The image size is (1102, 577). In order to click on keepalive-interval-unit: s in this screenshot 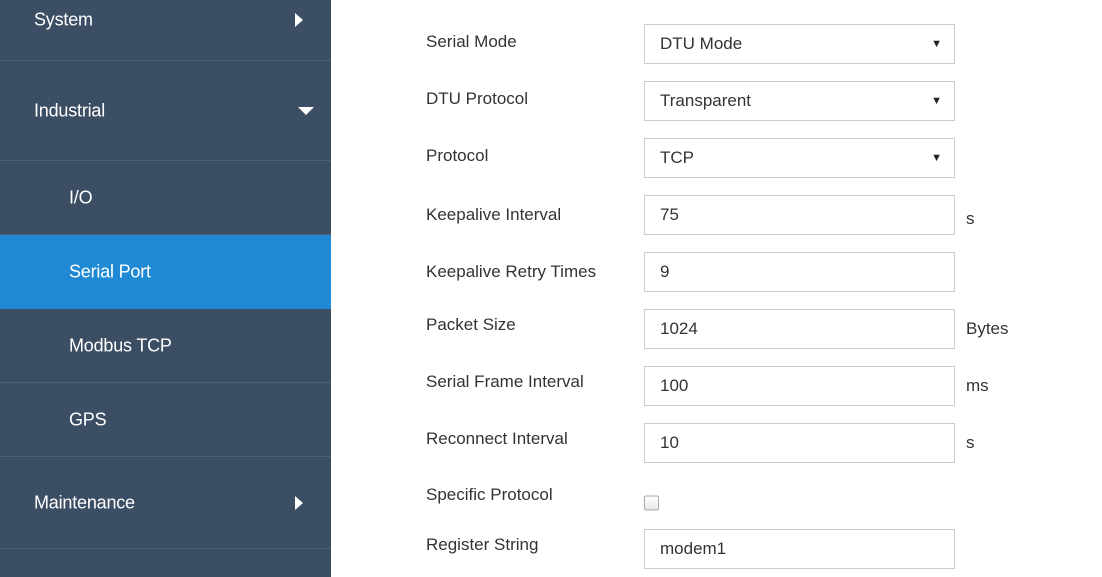, I will do `click(970, 218)`.